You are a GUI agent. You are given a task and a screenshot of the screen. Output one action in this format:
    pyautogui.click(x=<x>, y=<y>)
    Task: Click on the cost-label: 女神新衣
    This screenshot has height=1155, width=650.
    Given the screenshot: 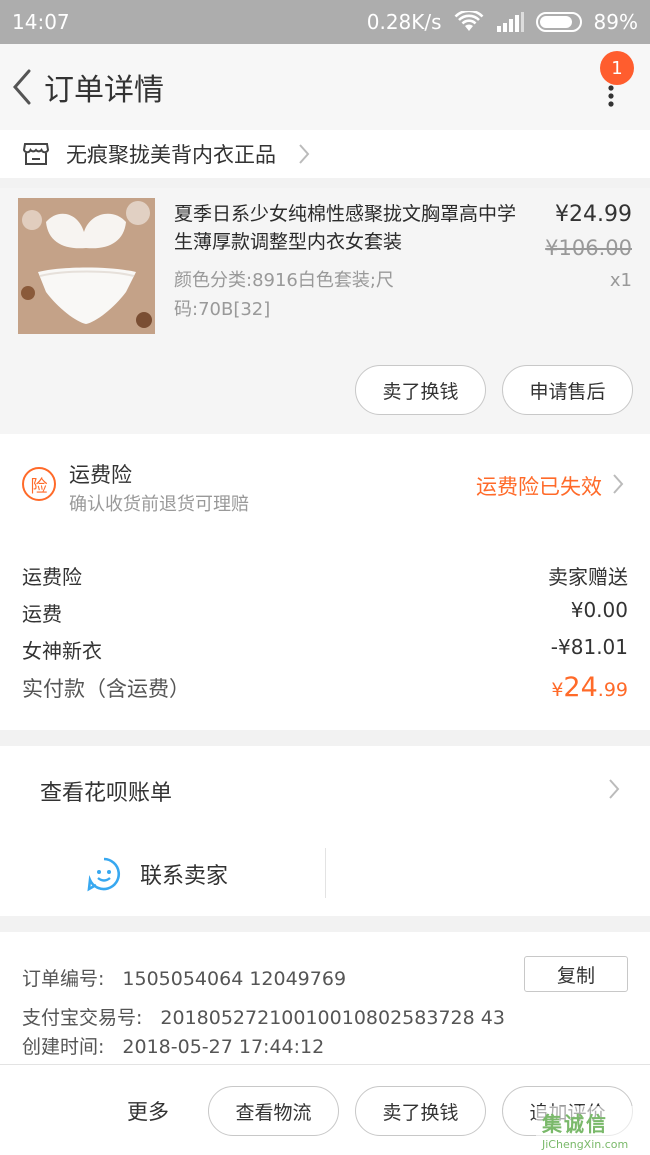 What is the action you would take?
    pyautogui.click(x=62, y=651)
    